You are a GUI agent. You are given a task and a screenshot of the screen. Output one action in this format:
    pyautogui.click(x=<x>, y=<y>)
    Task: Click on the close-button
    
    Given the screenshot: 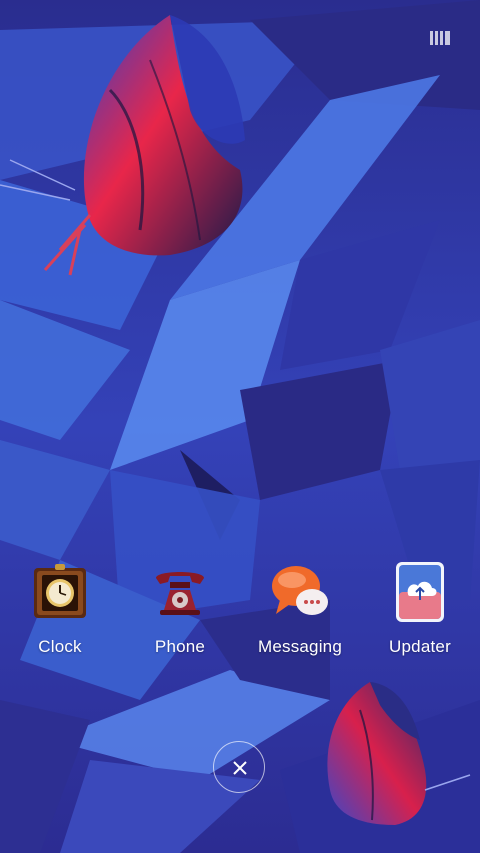 What is the action you would take?
    pyautogui.click(x=239, y=767)
    